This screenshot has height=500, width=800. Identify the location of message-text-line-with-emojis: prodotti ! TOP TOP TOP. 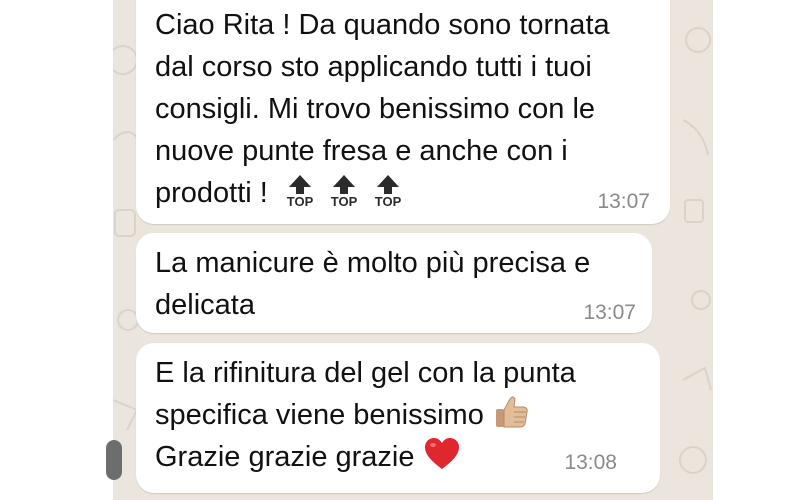
(412, 193).